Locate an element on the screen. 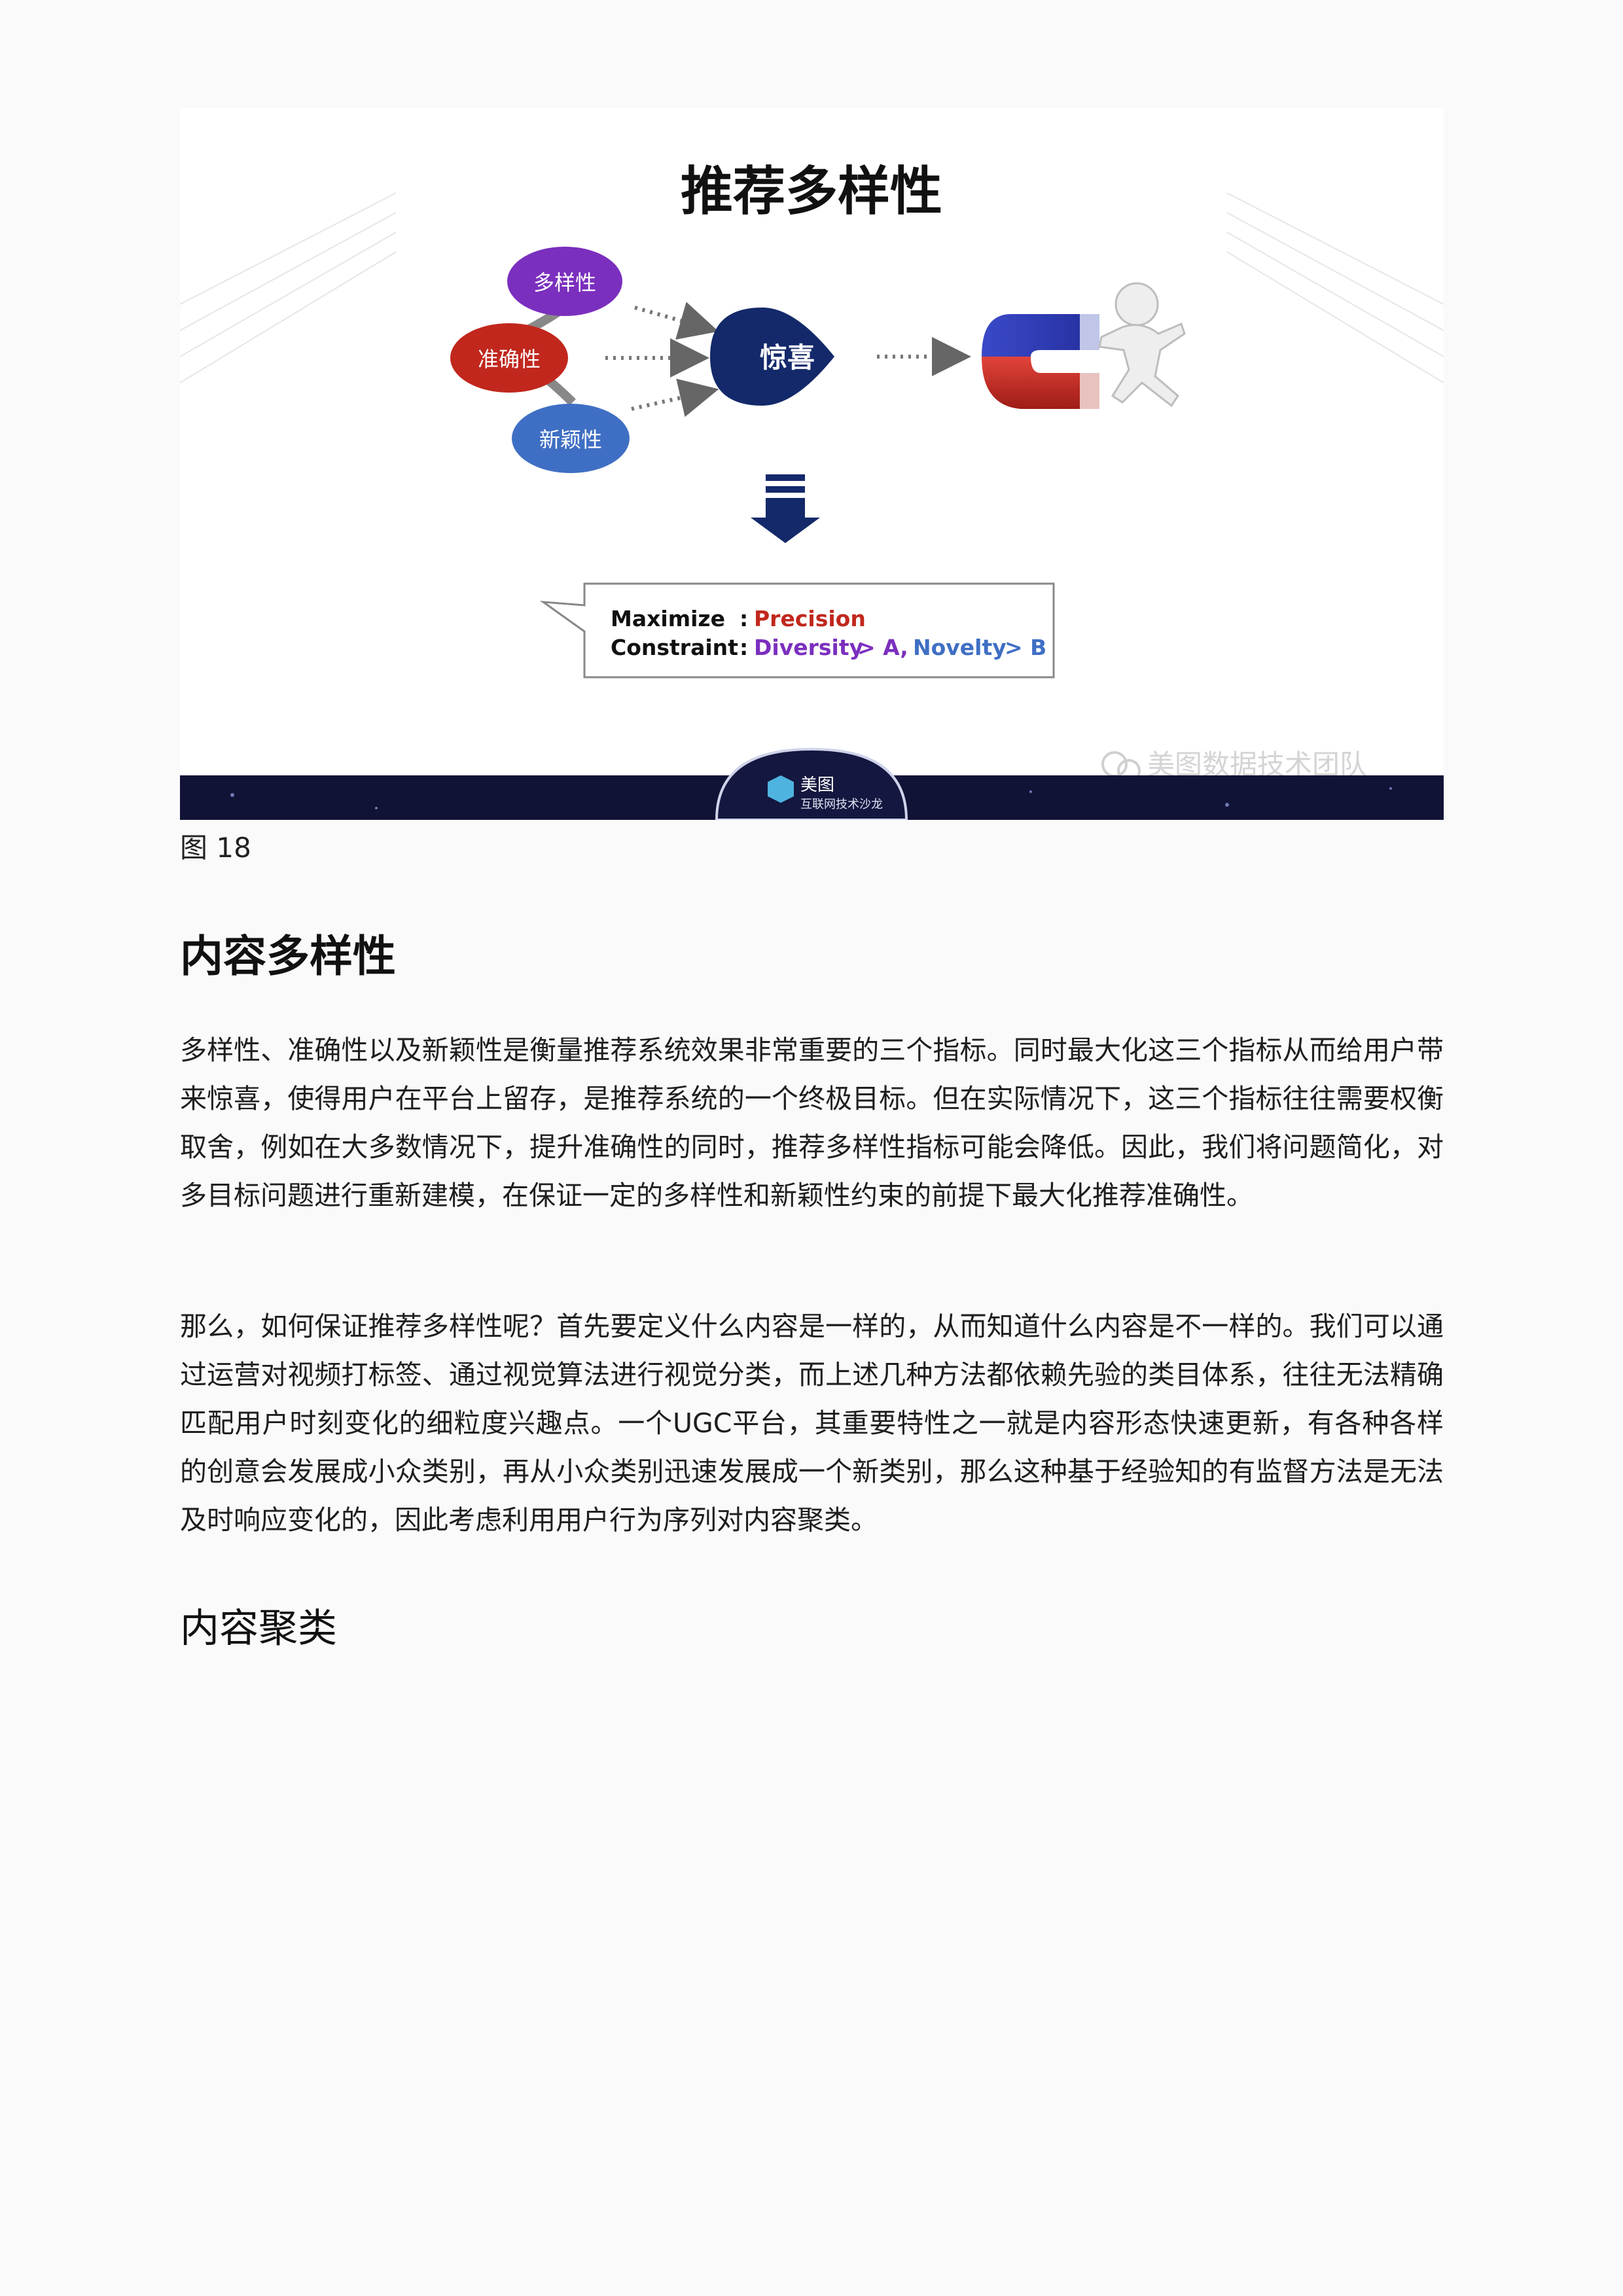 The width and height of the screenshot is (1623, 2296). svg-text: Constraint is located at coordinates (674, 648).